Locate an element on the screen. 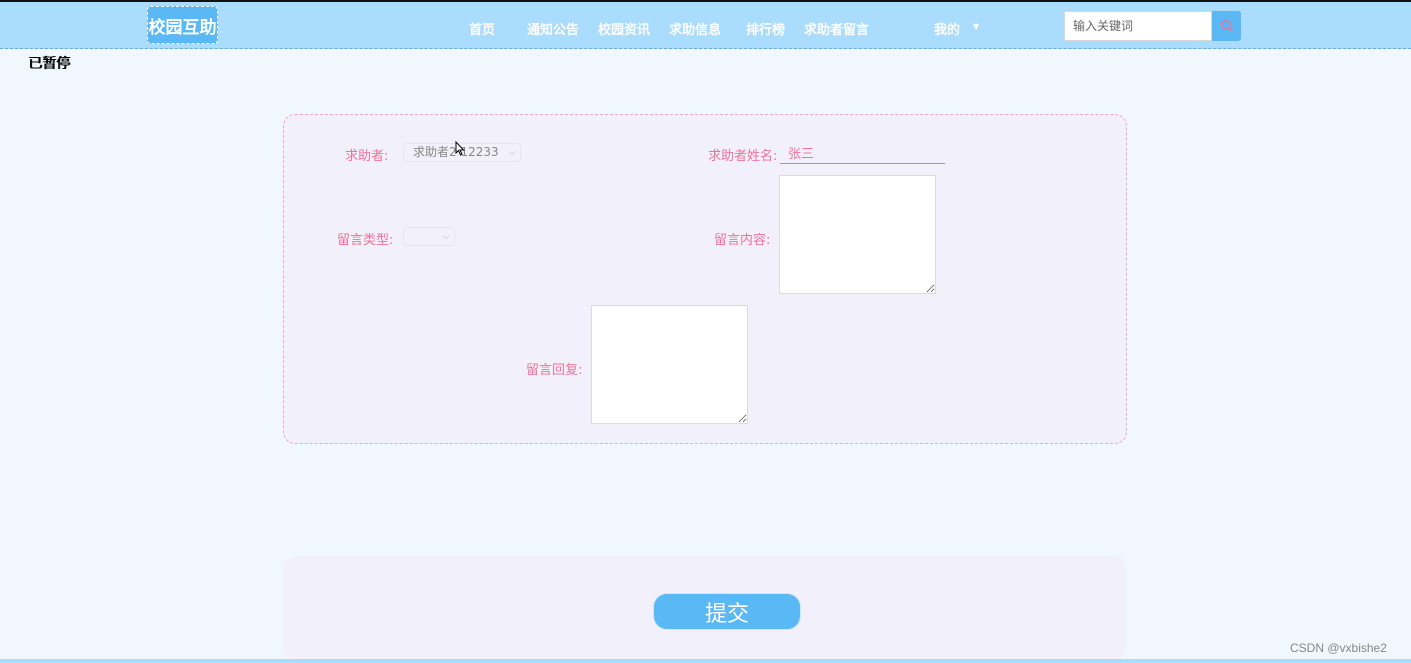  message-content-label: 留言内容: is located at coordinates (742, 240).